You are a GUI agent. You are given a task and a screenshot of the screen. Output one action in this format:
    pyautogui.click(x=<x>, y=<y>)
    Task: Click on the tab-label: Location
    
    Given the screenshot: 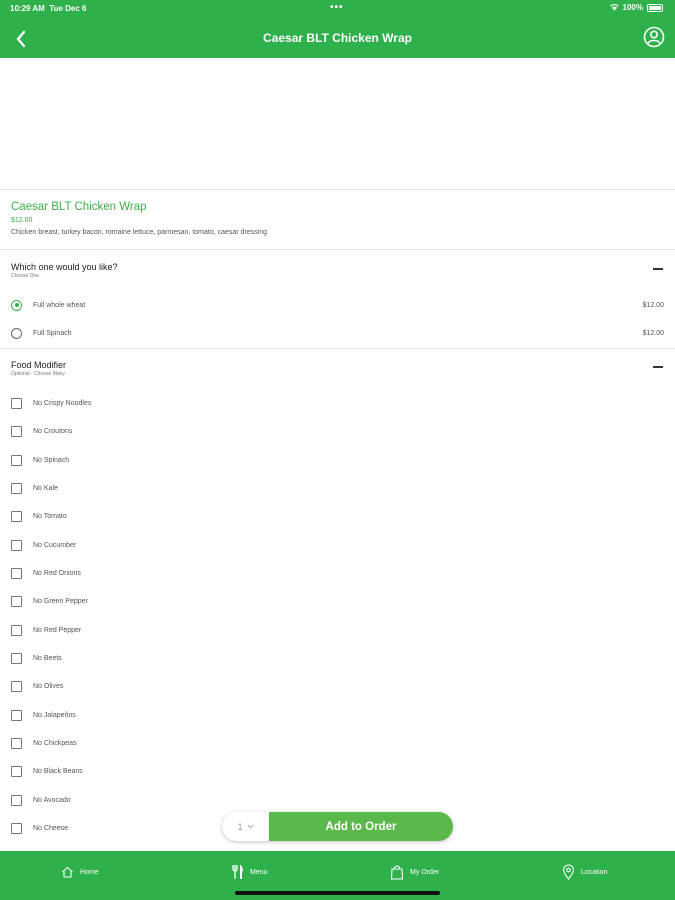 What is the action you would take?
    pyautogui.click(x=594, y=872)
    